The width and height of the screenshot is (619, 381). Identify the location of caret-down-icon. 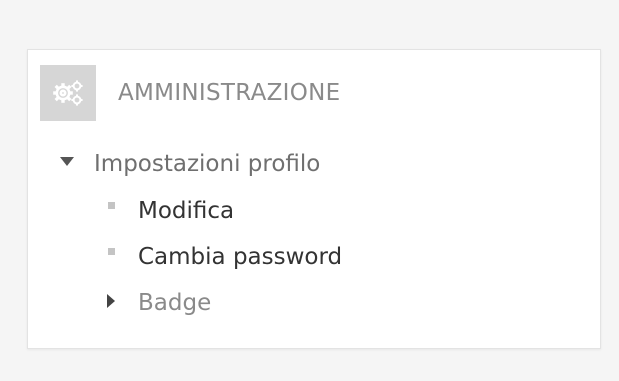
(67, 164).